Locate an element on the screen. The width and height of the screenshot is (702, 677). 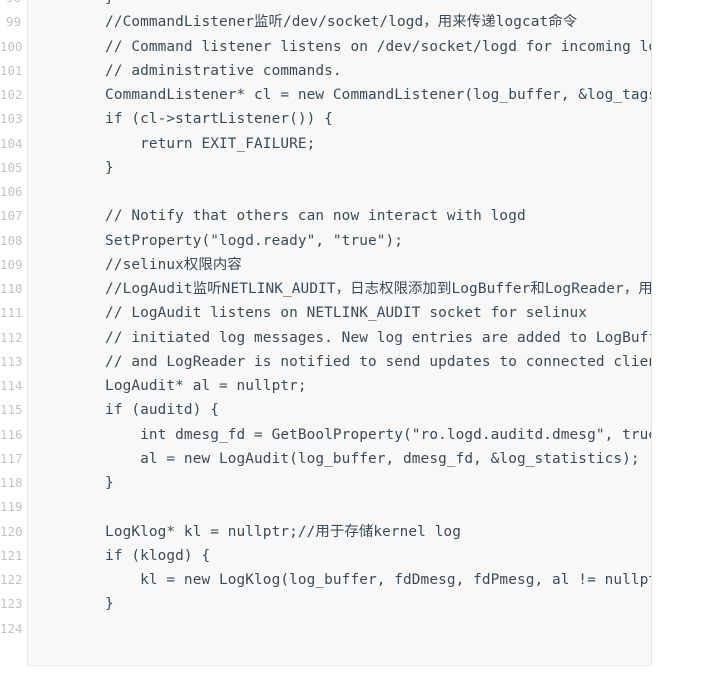
line-number: 99 is located at coordinates (13, 22).